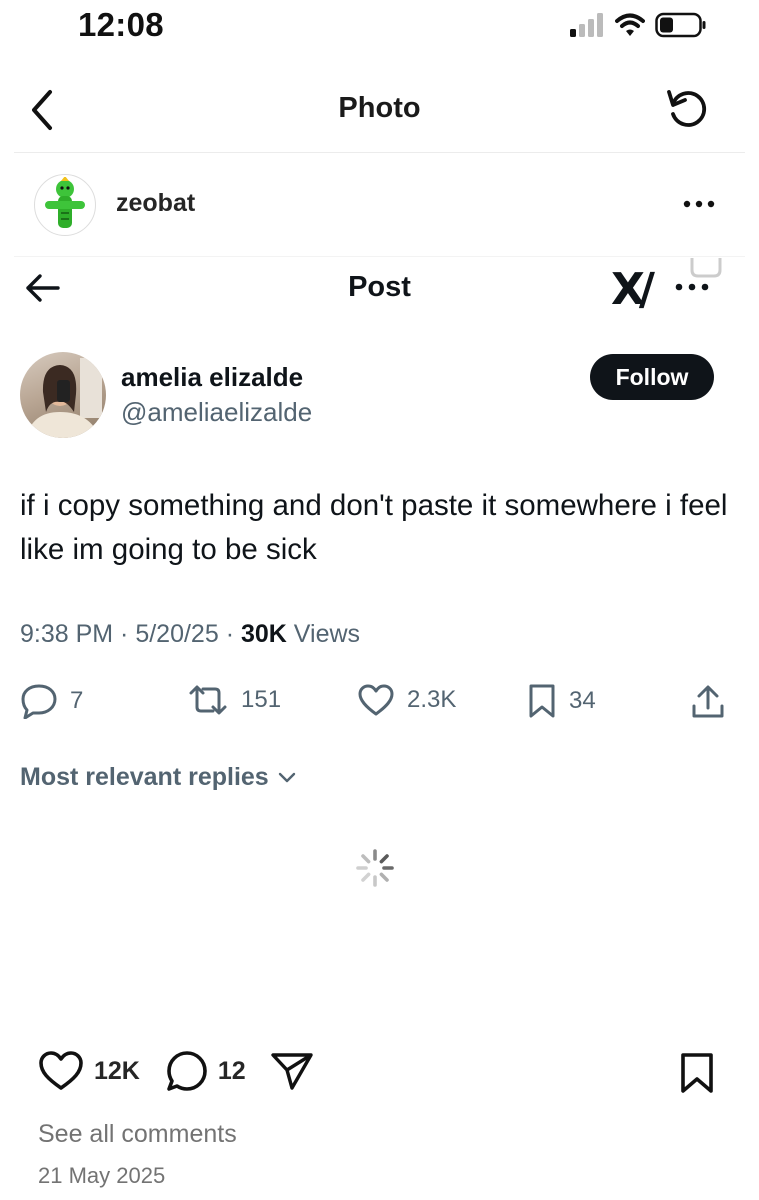 Image resolution: width=759 pixels, height=1200 pixels. Describe the element at coordinates (177, 634) in the screenshot. I see `tweet-date: 5/20/25` at that location.